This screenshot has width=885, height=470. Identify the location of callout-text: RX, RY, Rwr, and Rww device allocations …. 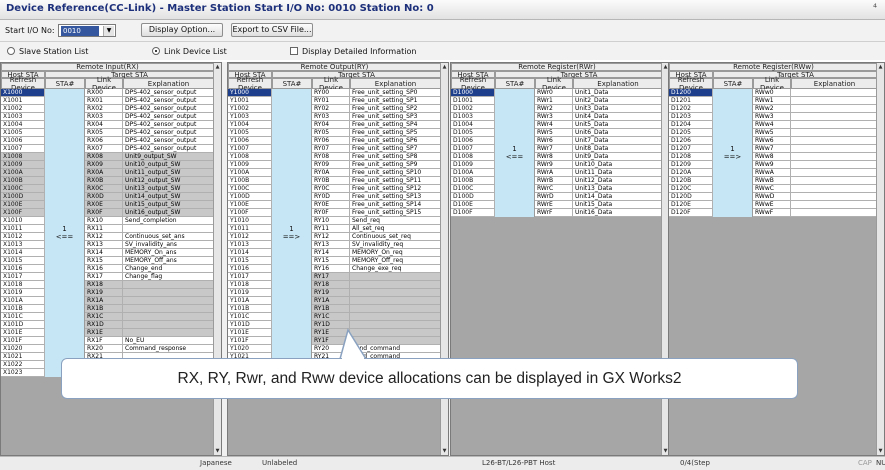
(429, 378).